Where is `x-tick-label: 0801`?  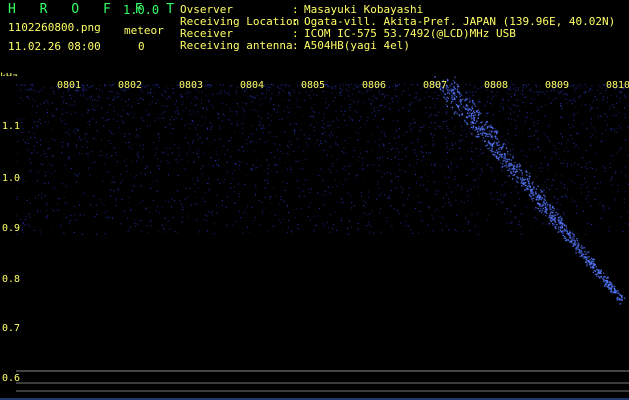
x-tick-label: 0801 is located at coordinates (69, 85).